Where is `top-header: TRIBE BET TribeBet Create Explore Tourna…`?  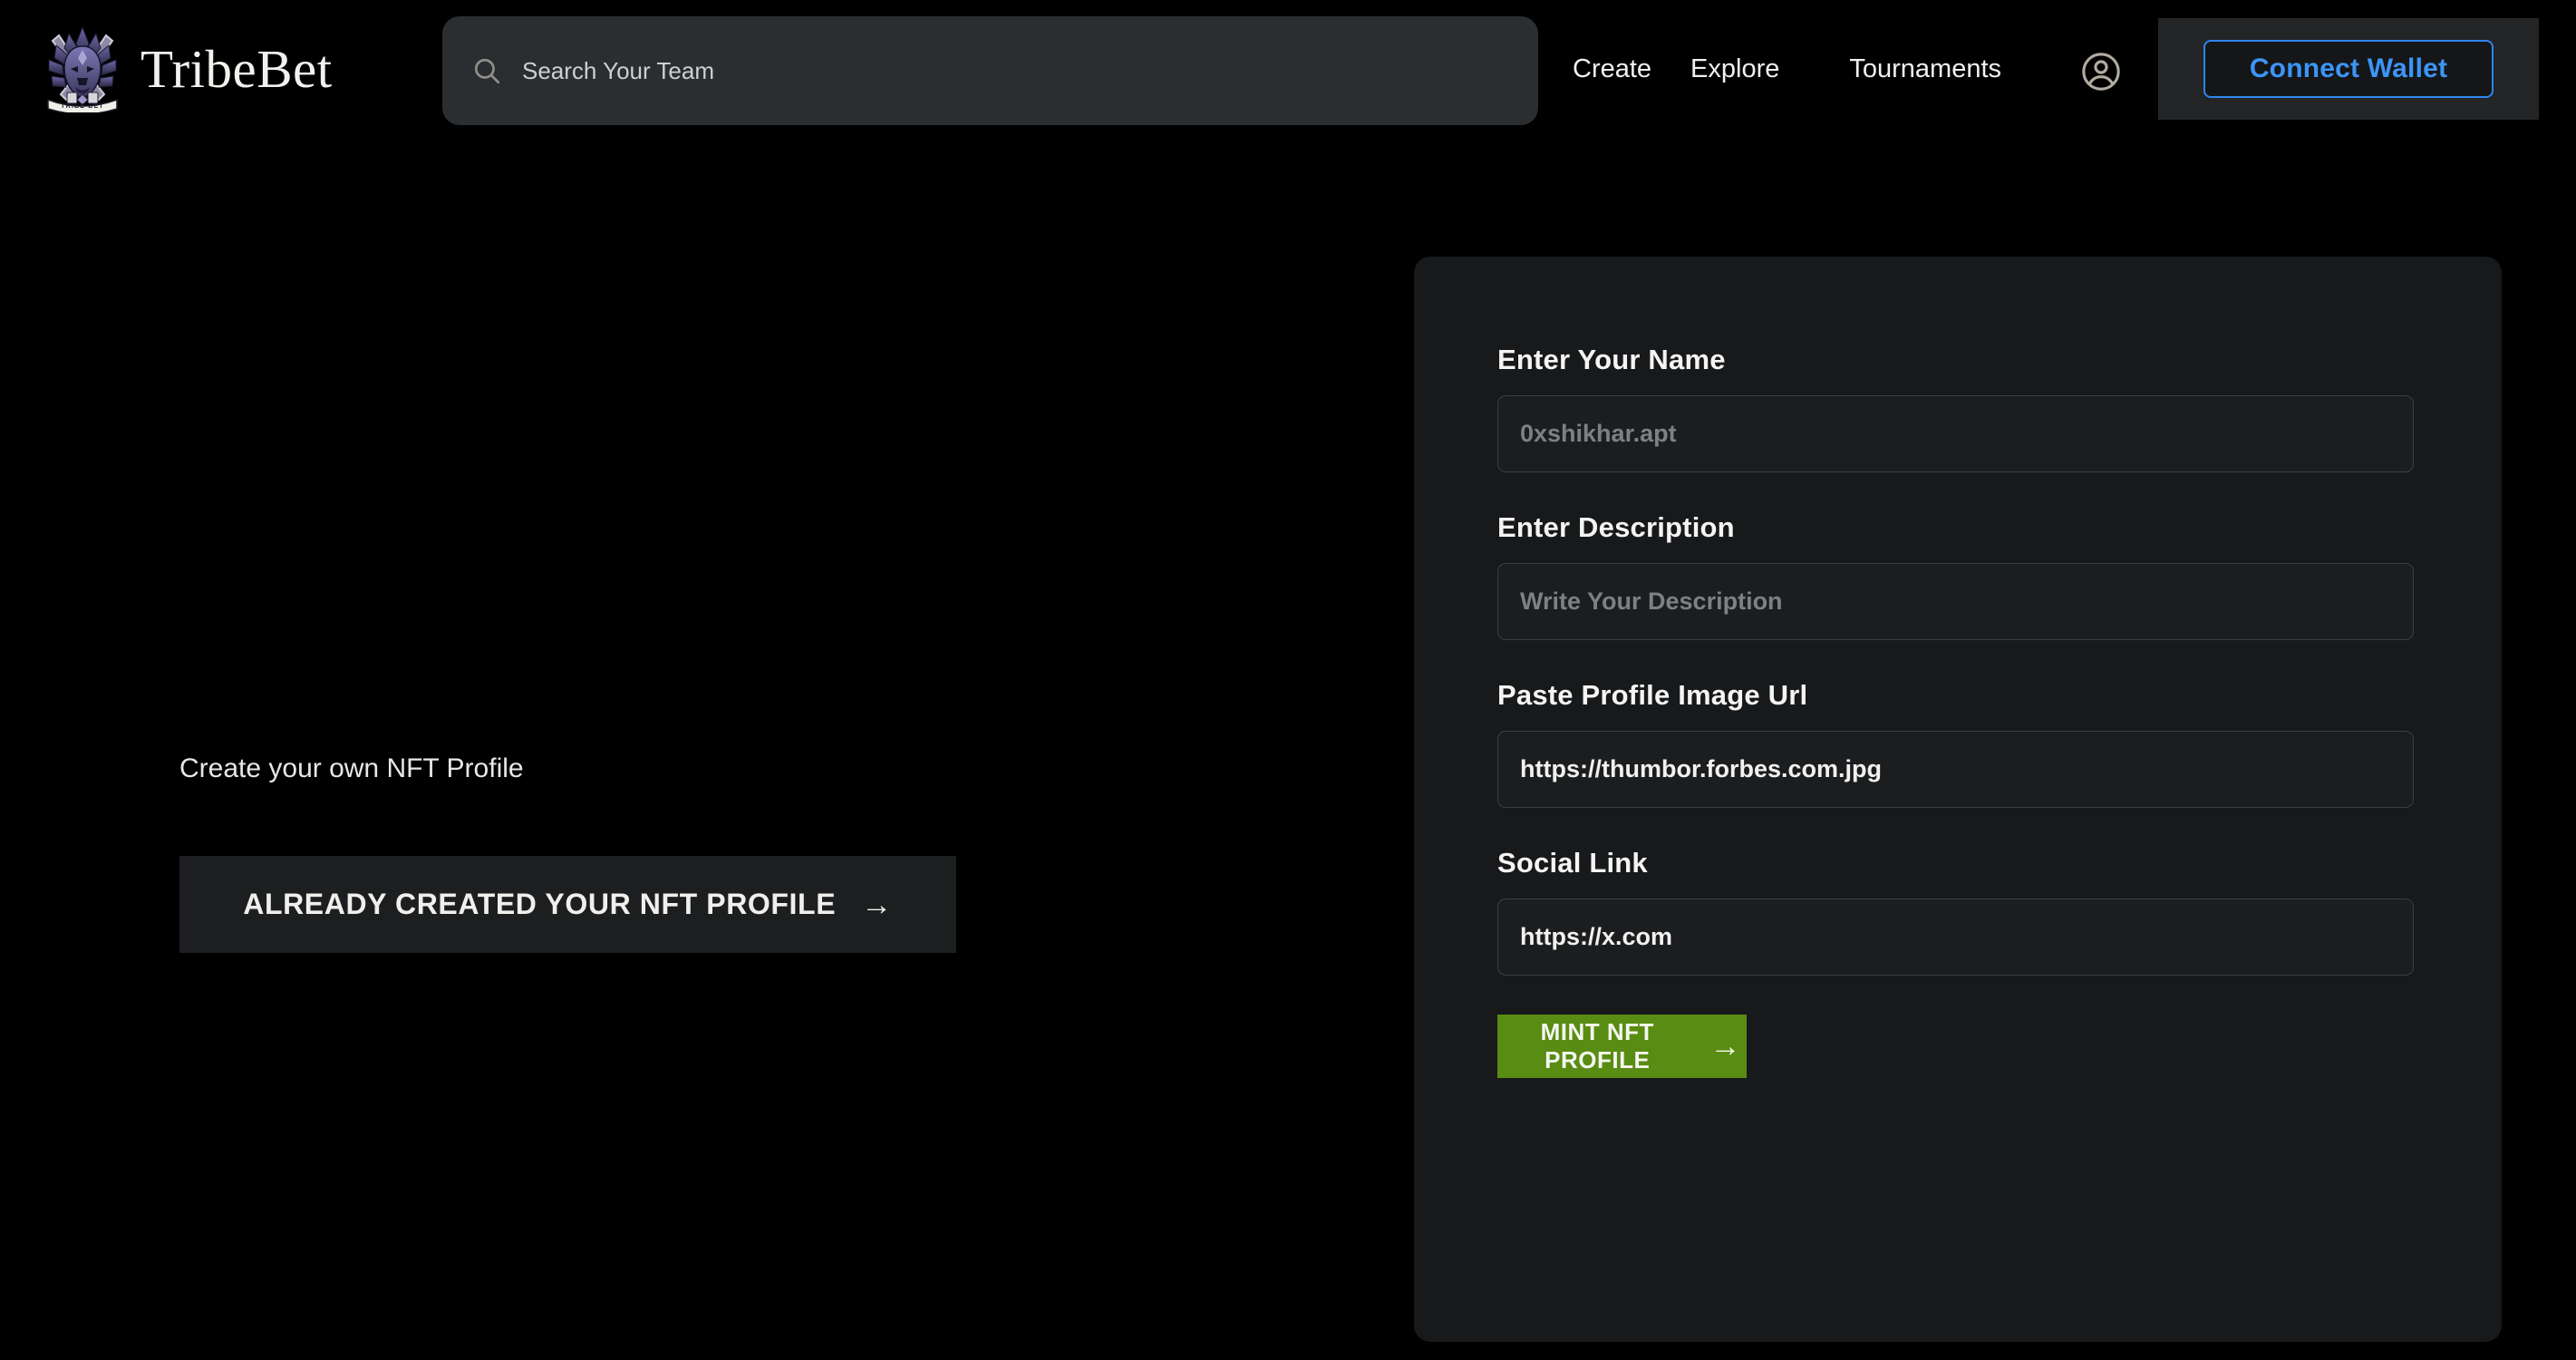 top-header: TRIBE BET TribeBet Create Explore Tourna… is located at coordinates (1288, 69).